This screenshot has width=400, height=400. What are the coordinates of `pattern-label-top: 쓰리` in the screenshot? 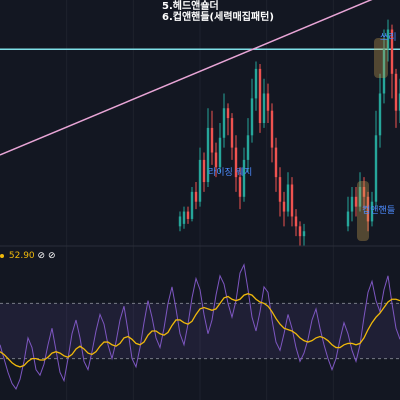 It's located at (388, 38).